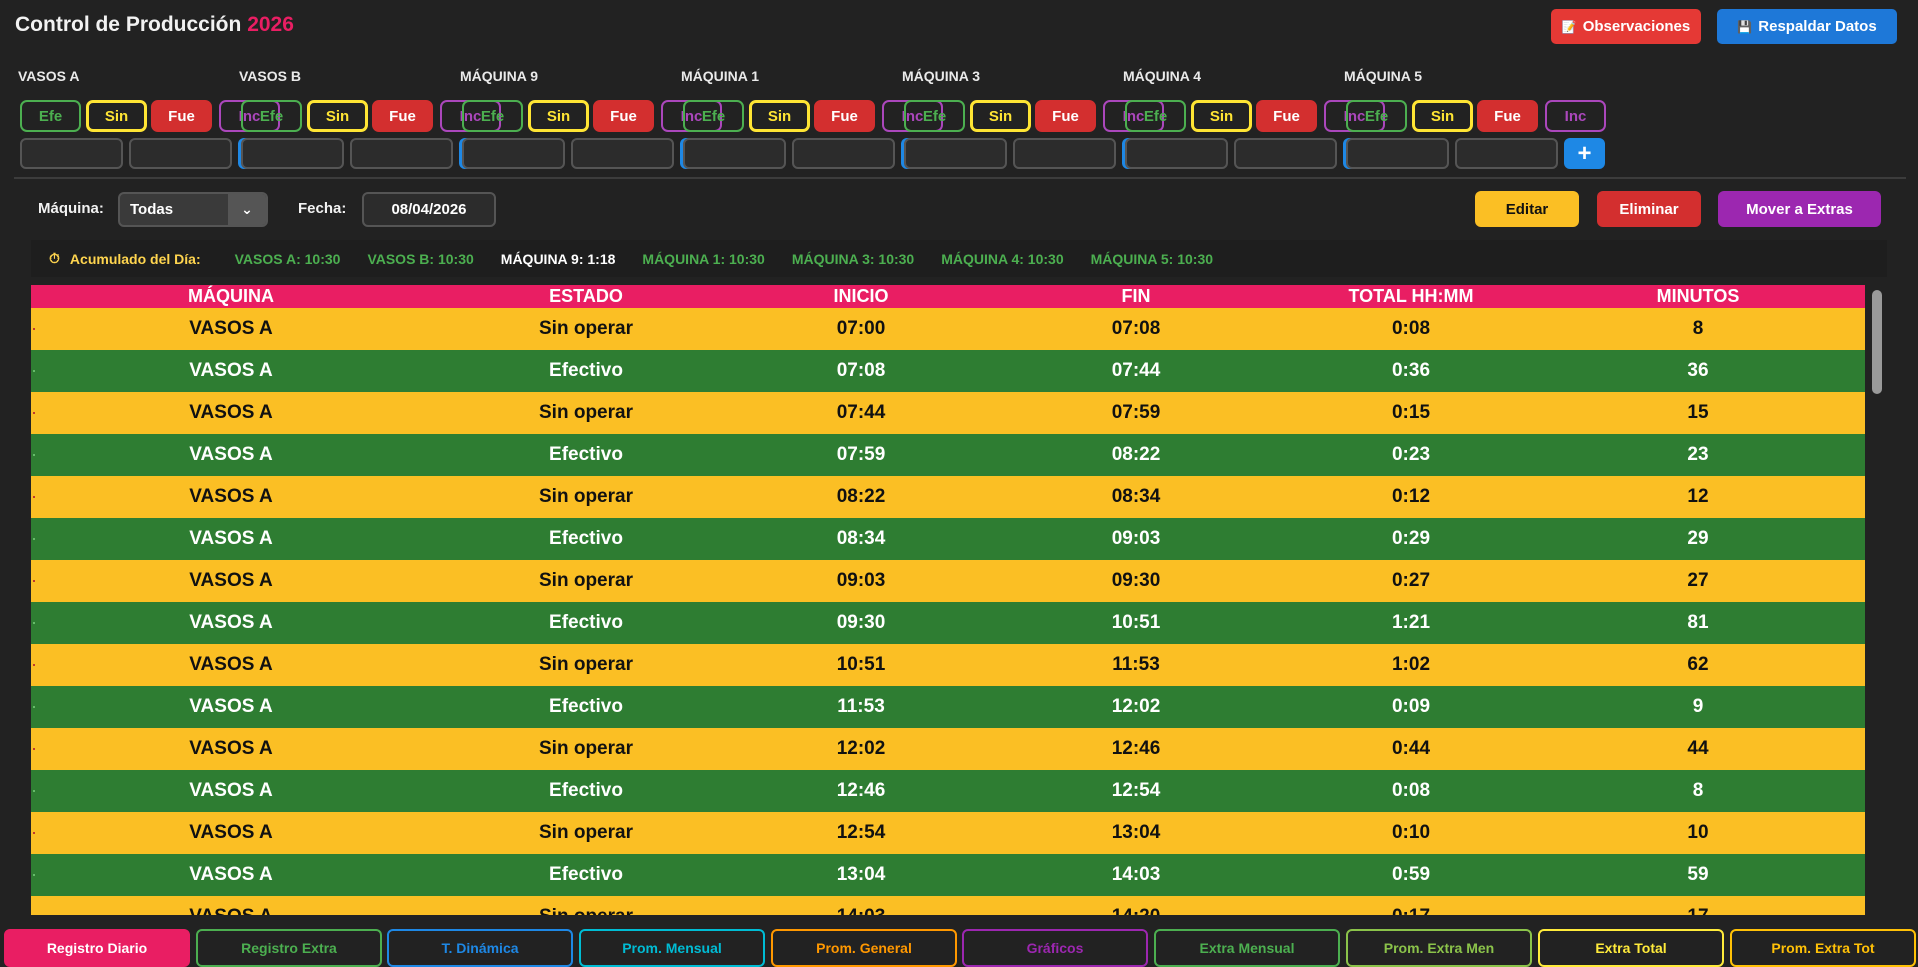 The image size is (1918, 967). Describe the element at coordinates (1877, 342) in the screenshot. I see `table-scrollbar` at that location.